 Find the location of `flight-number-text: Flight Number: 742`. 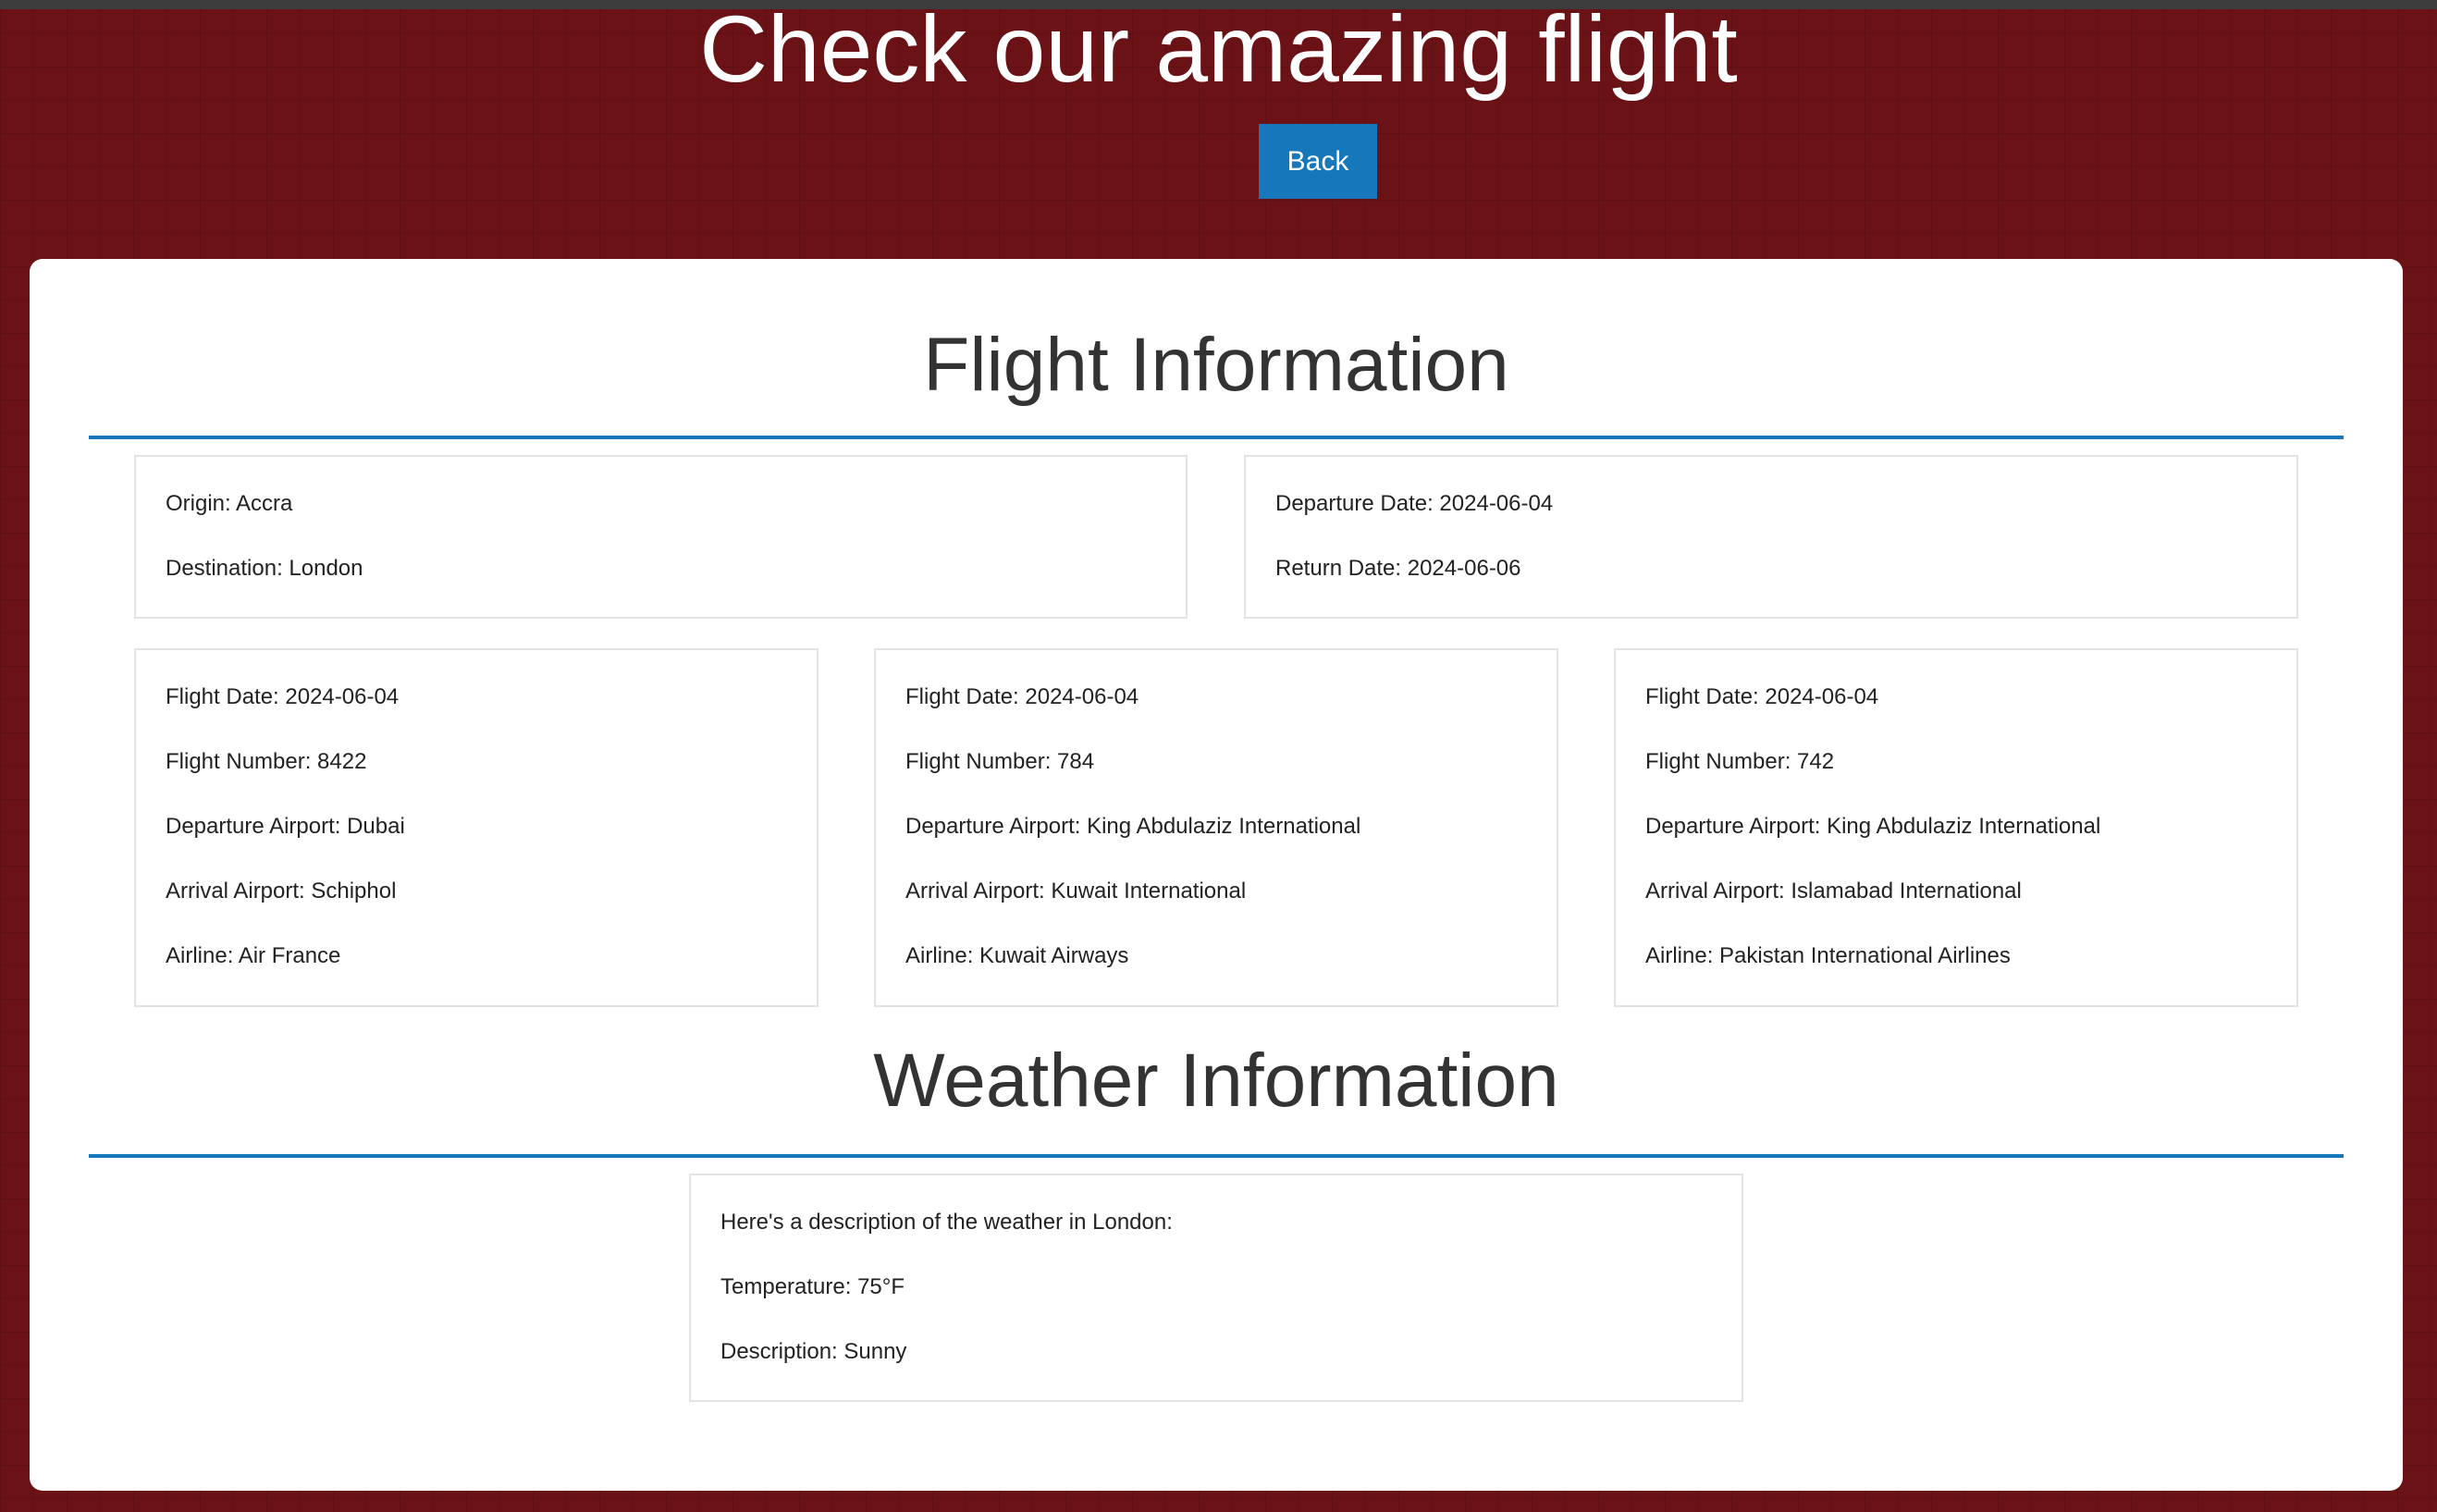

flight-number-text: Flight Number: 742 is located at coordinates (1740, 761).